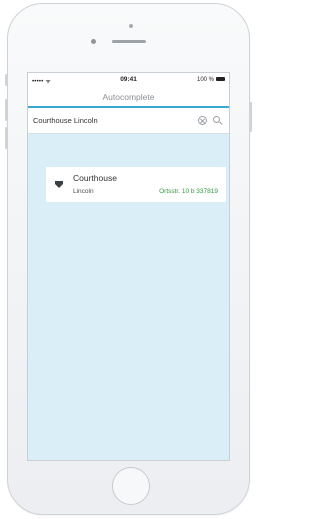 Image resolution: width=320 pixels, height=519 pixels. What do you see at coordinates (220, 79) in the screenshot?
I see `battery-icon` at bounding box center [220, 79].